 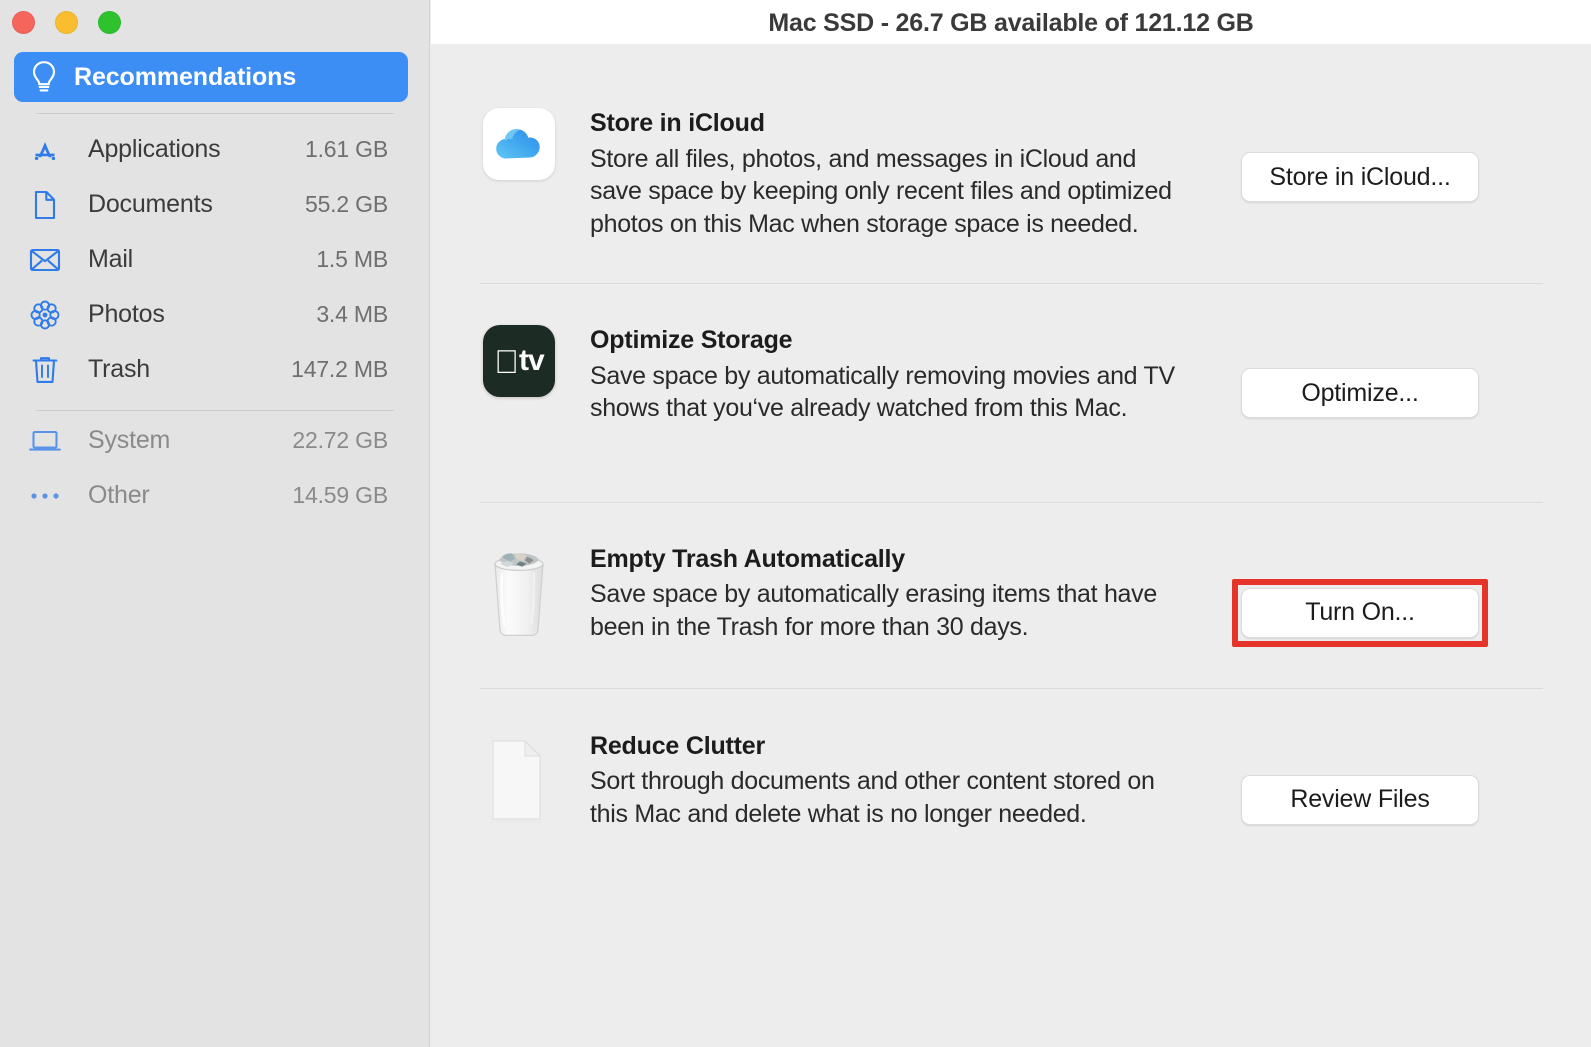 I want to click on sidebar-item-recommendations: Recommendations, so click(x=211, y=77).